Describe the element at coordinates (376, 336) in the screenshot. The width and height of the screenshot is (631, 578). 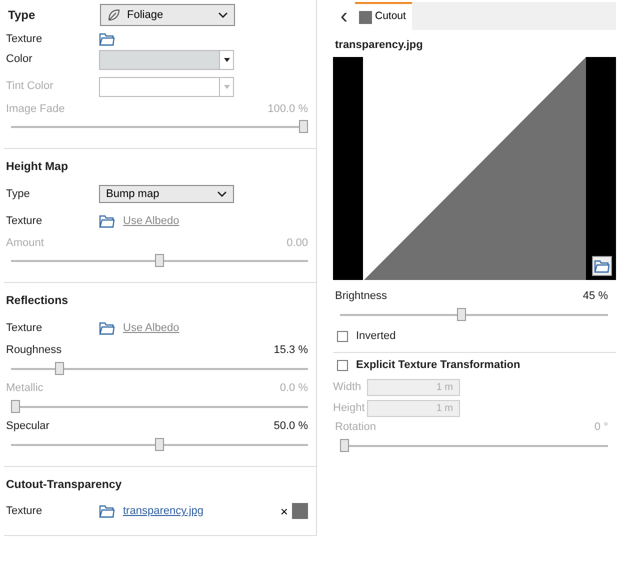
I see `checkbox-label: Inverted` at that location.